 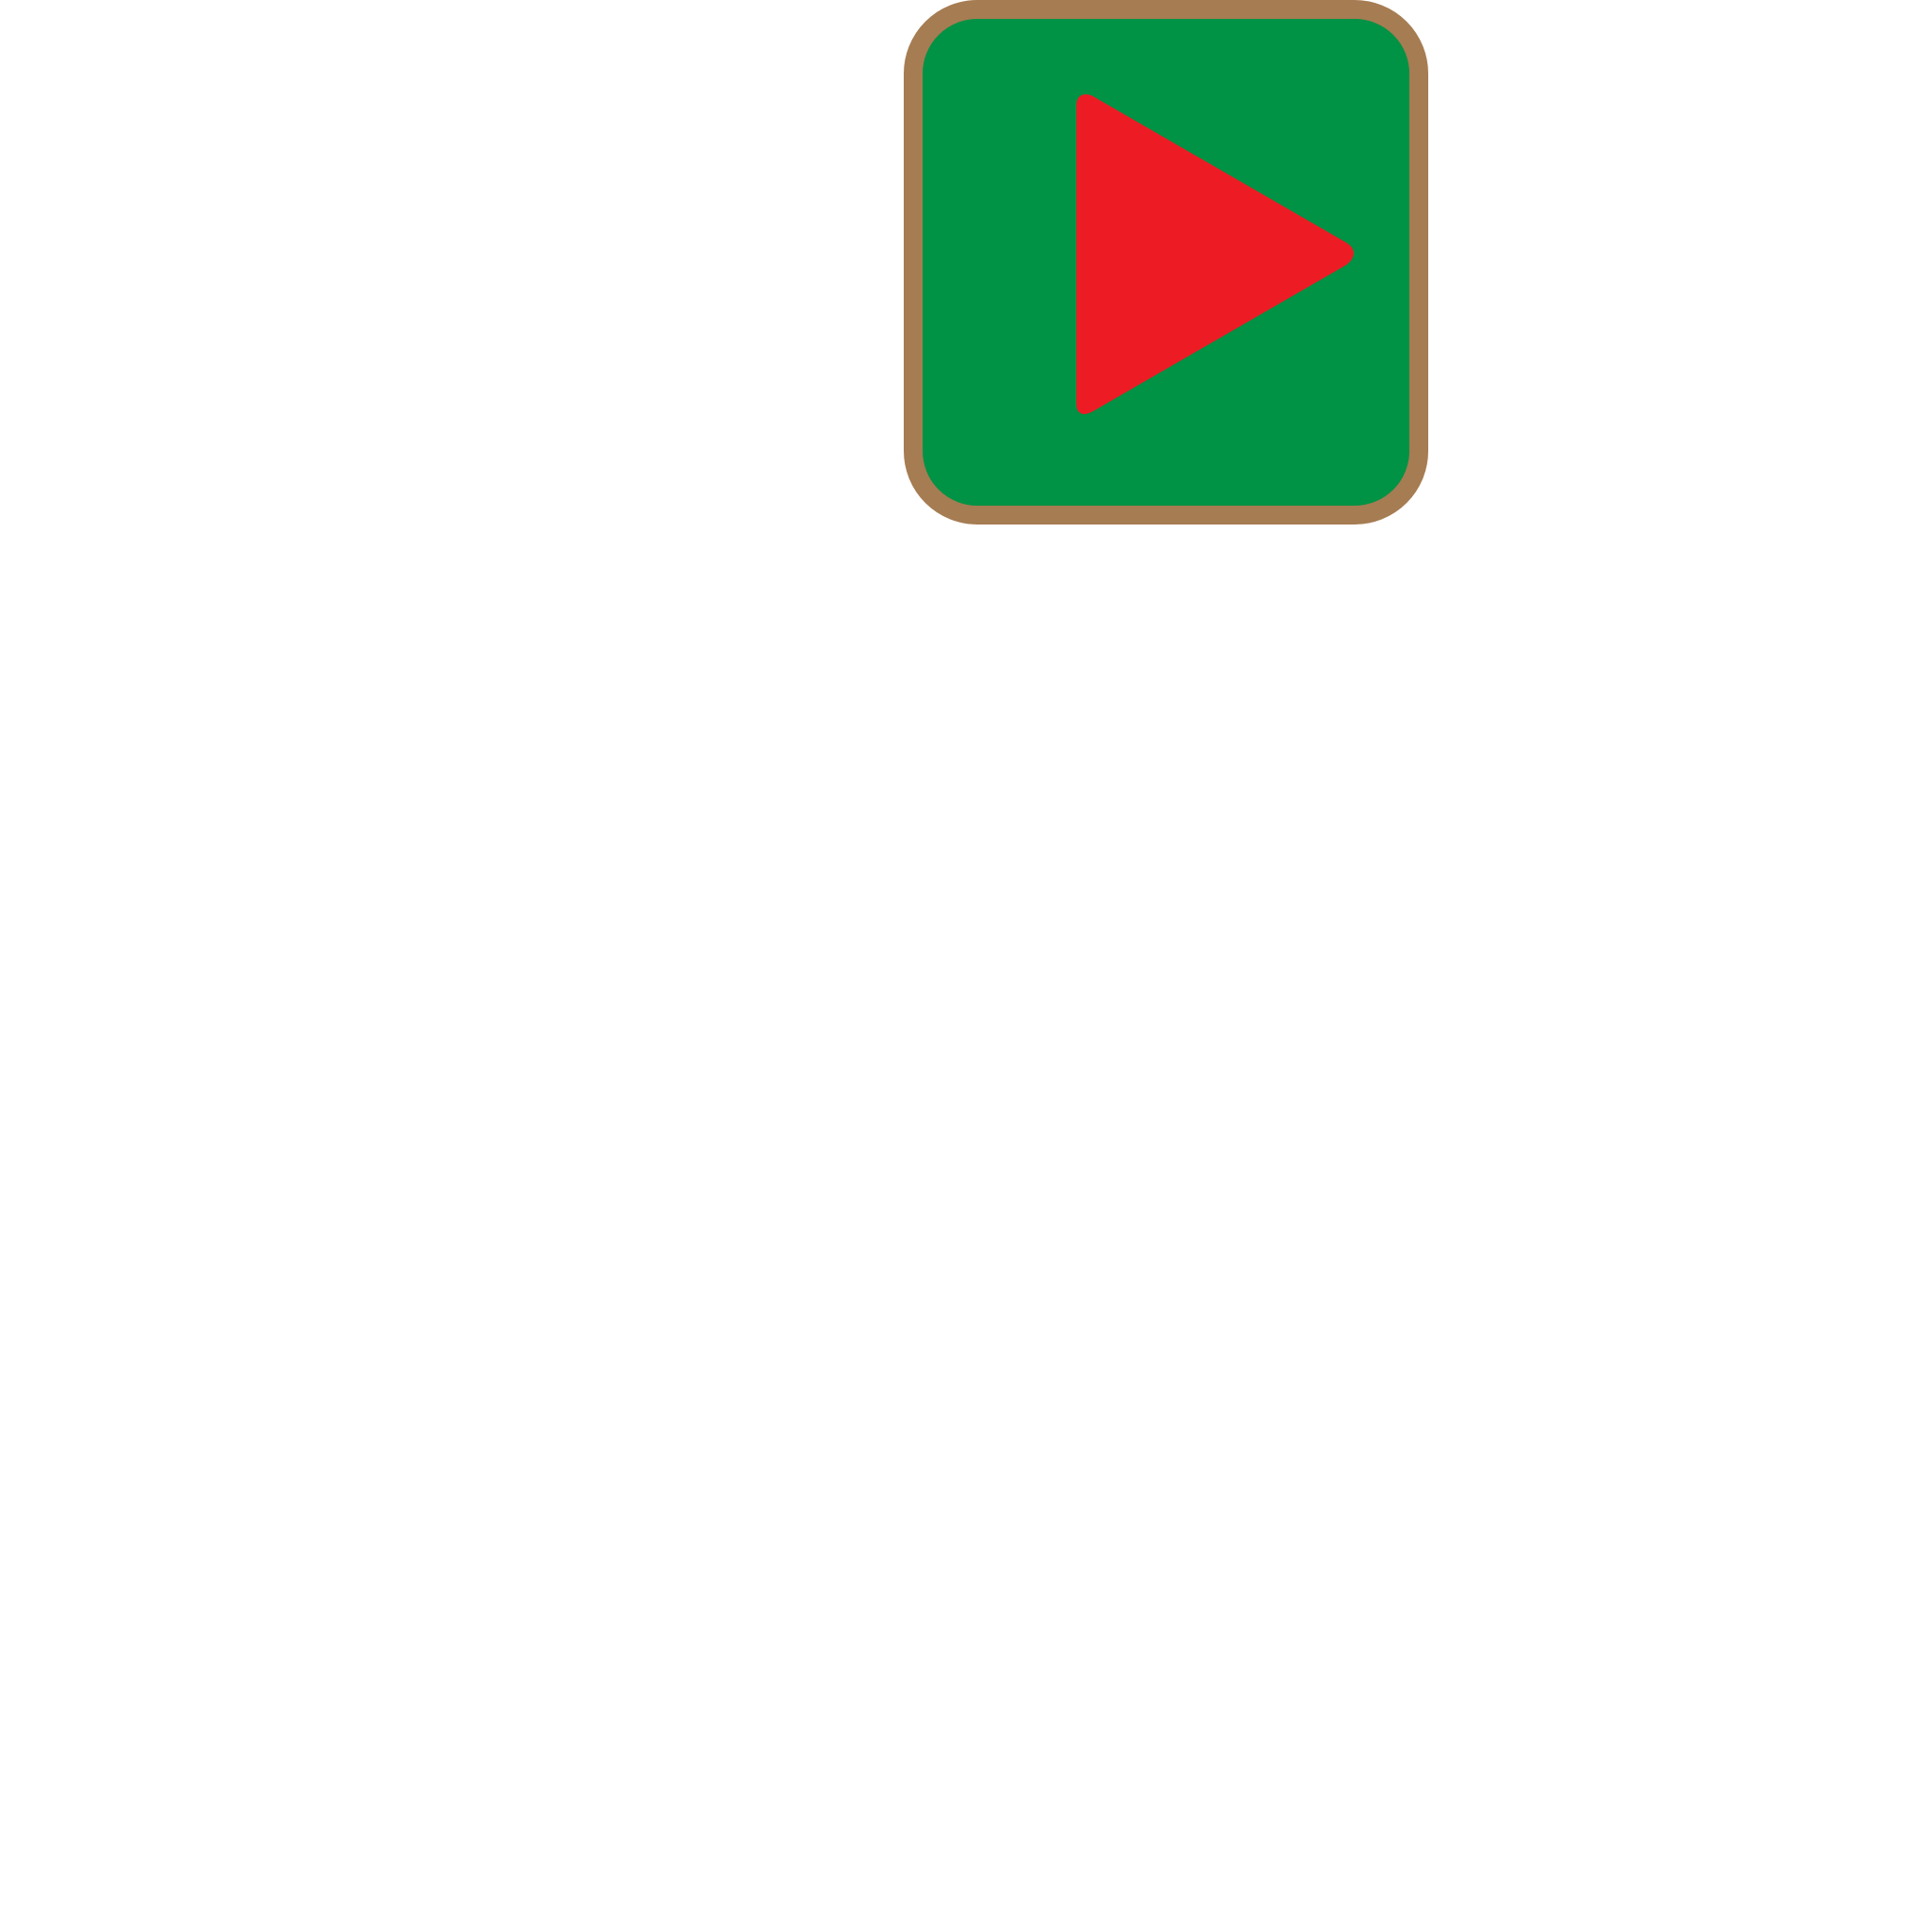 I want to click on play-icon, so click(x=1166, y=263).